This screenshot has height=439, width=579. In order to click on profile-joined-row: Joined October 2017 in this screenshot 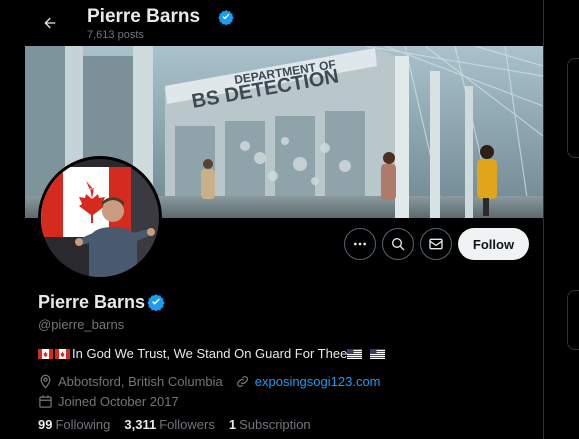, I will do `click(108, 401)`.